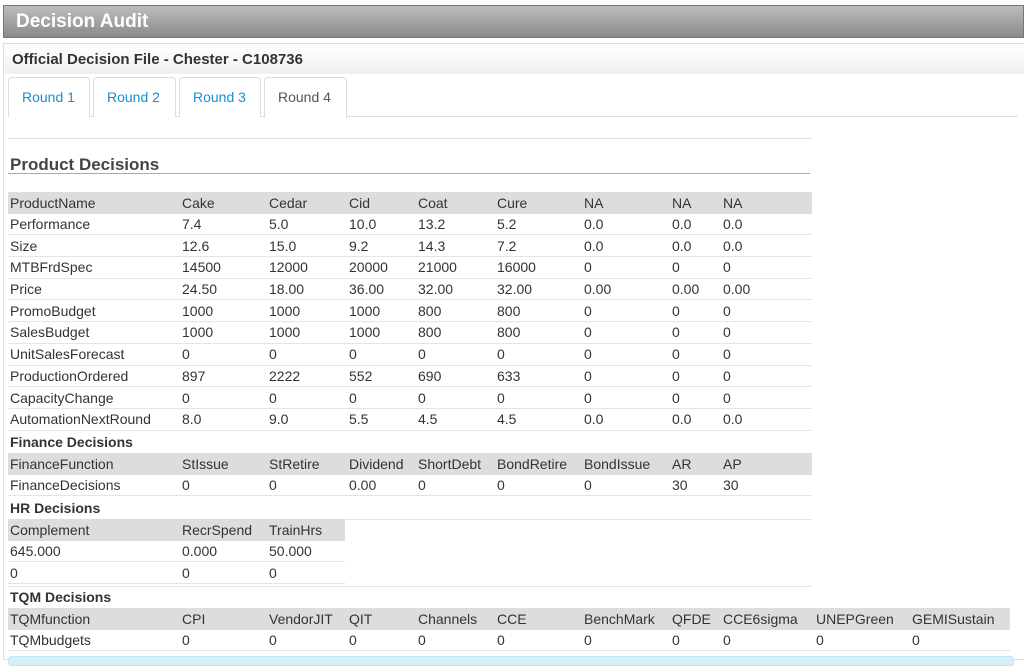  I want to click on table-cell: 645.000, so click(35, 551).